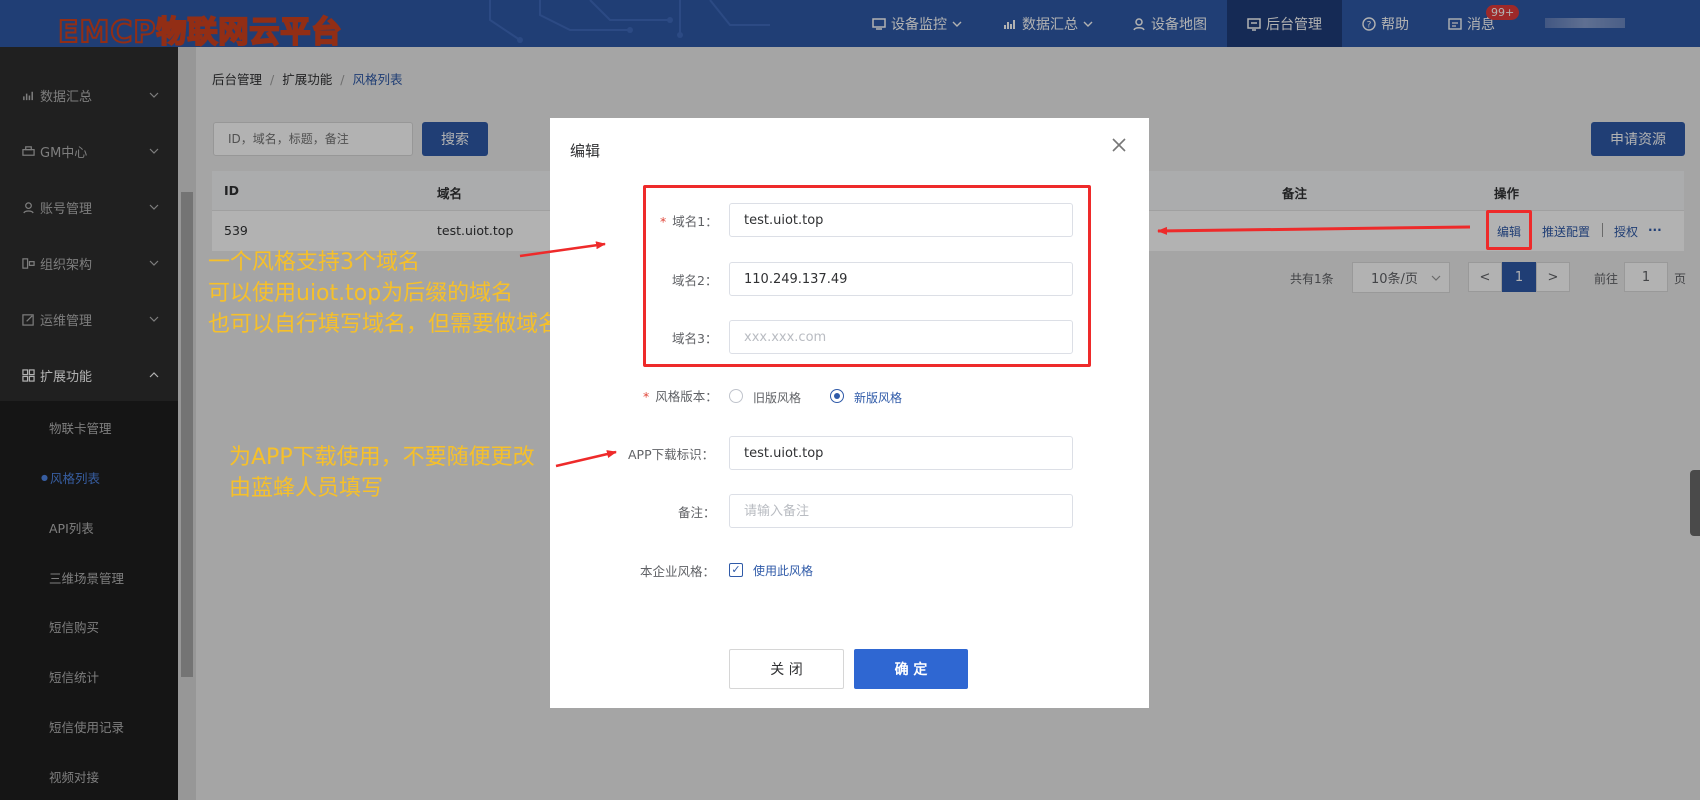  Describe the element at coordinates (585, 151) in the screenshot. I see `dialog-title: 编辑` at that location.